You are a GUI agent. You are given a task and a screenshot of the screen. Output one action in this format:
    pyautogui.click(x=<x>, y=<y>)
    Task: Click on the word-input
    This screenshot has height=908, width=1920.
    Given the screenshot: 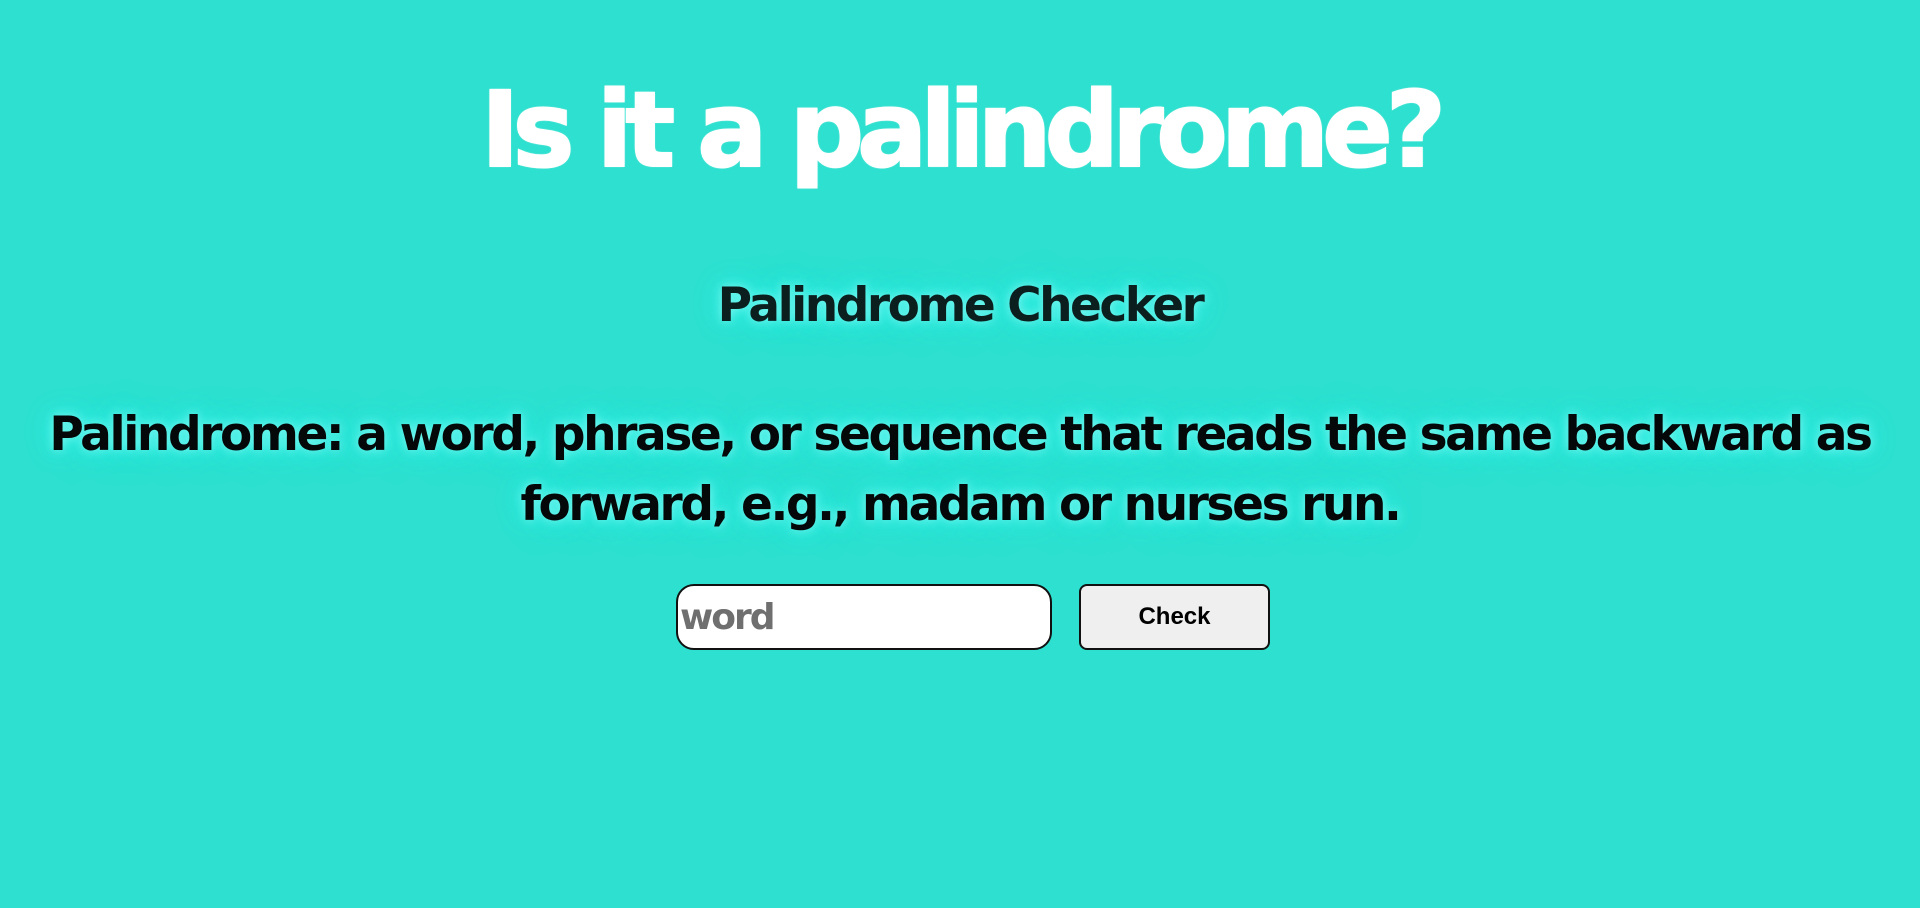 What is the action you would take?
    pyautogui.click(x=864, y=617)
    